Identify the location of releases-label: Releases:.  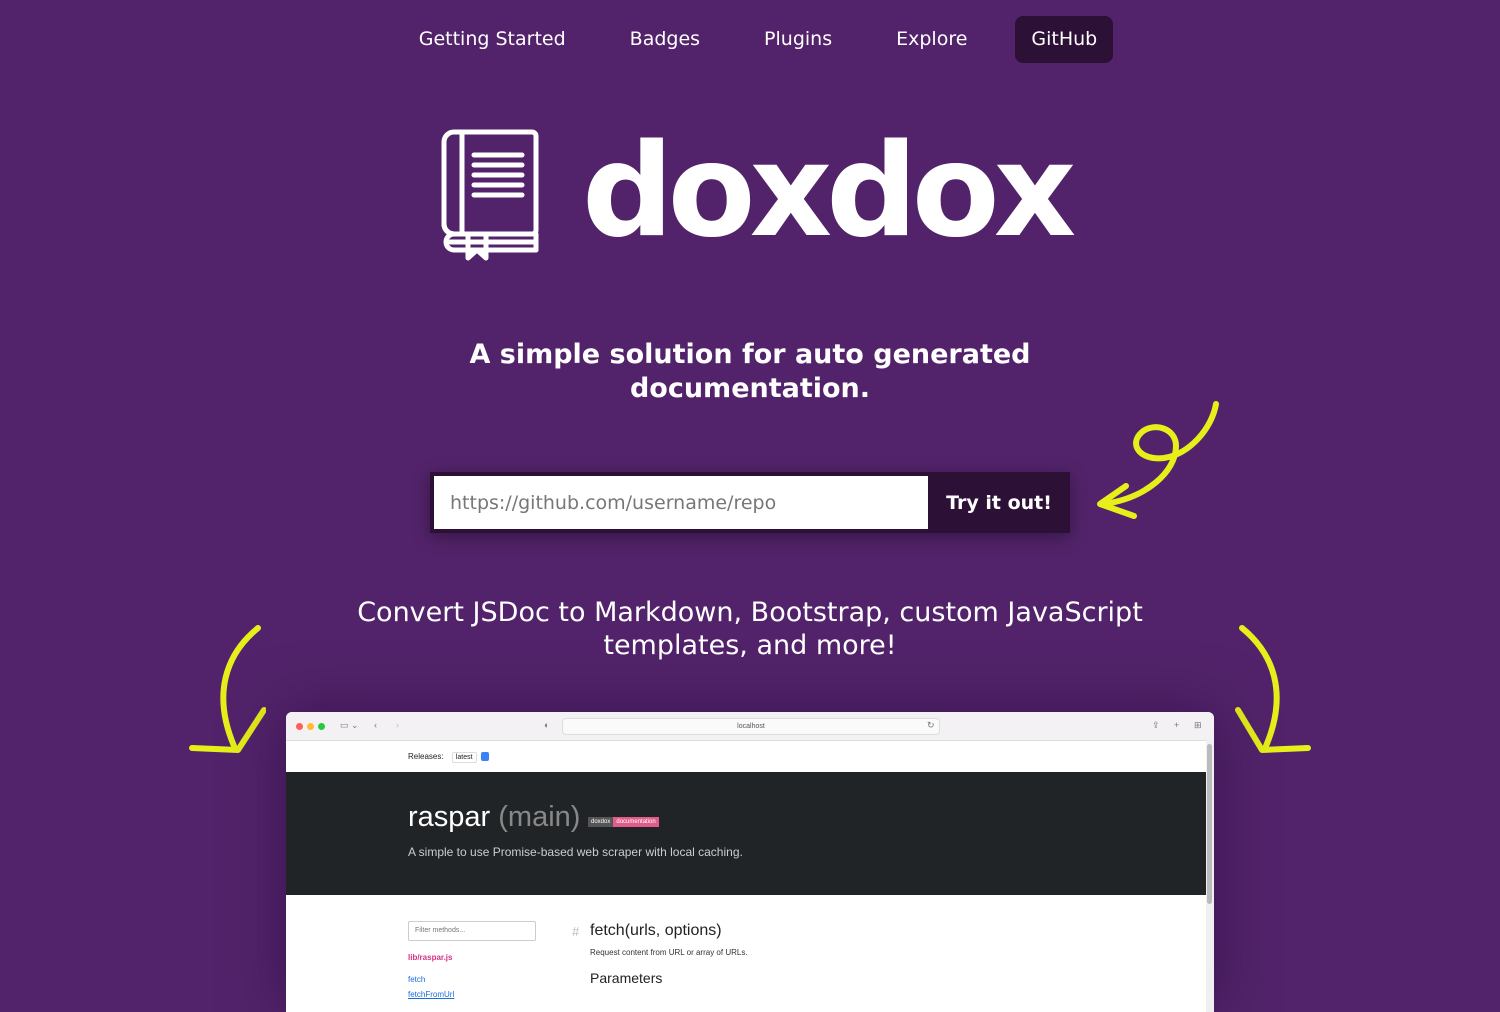
(426, 756).